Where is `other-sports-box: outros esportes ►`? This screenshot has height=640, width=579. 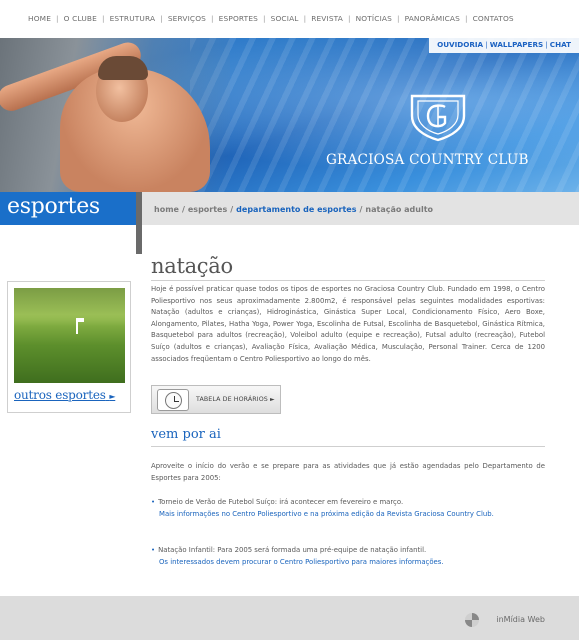
other-sports-box: outros esportes ► is located at coordinates (69, 347).